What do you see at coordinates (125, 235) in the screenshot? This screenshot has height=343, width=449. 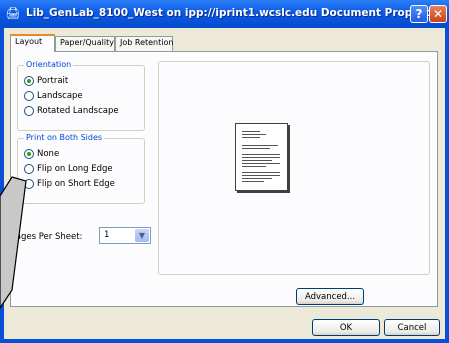 I see `pages-per-sheet-select: 1 ▼` at bounding box center [125, 235].